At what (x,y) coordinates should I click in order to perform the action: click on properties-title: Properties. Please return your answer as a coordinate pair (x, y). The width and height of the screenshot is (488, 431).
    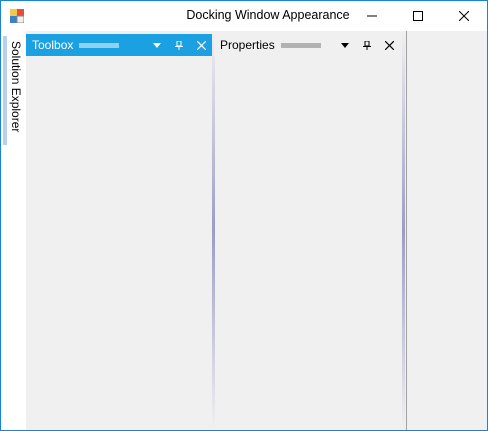
    Looking at the image, I should click on (247, 45).